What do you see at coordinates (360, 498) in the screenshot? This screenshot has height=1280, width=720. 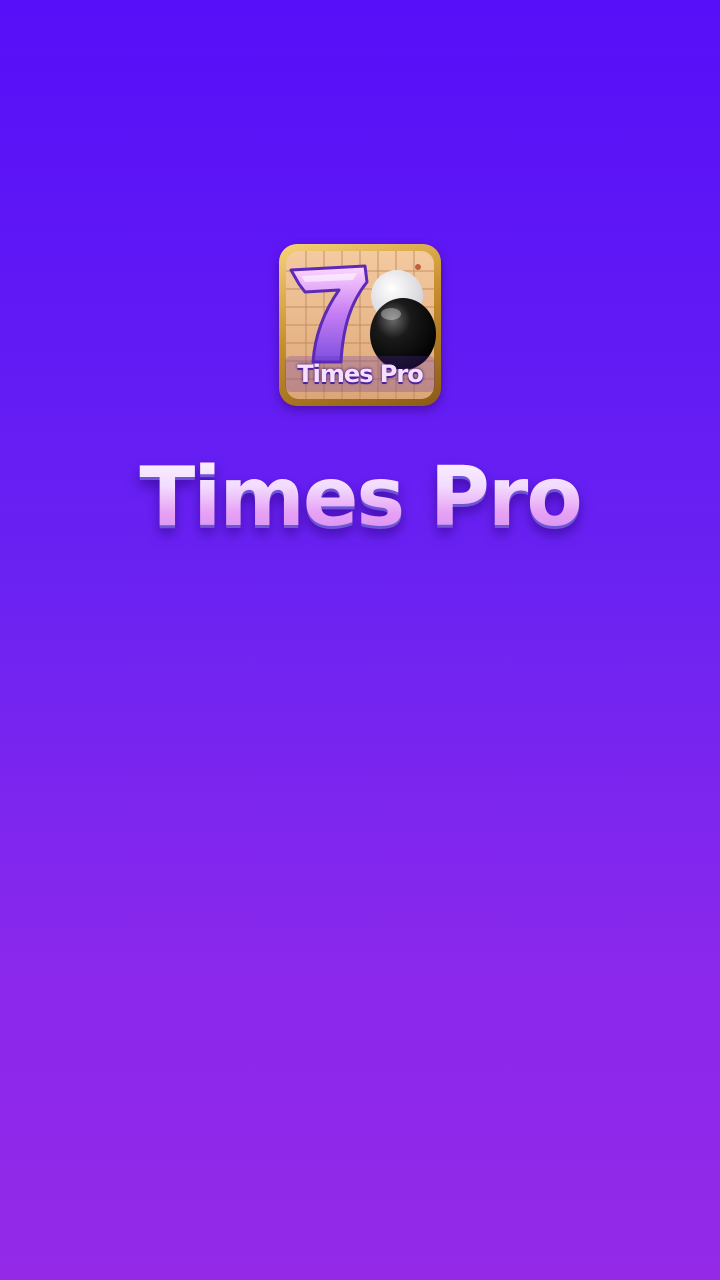 I see `app-title: Times Pro` at bounding box center [360, 498].